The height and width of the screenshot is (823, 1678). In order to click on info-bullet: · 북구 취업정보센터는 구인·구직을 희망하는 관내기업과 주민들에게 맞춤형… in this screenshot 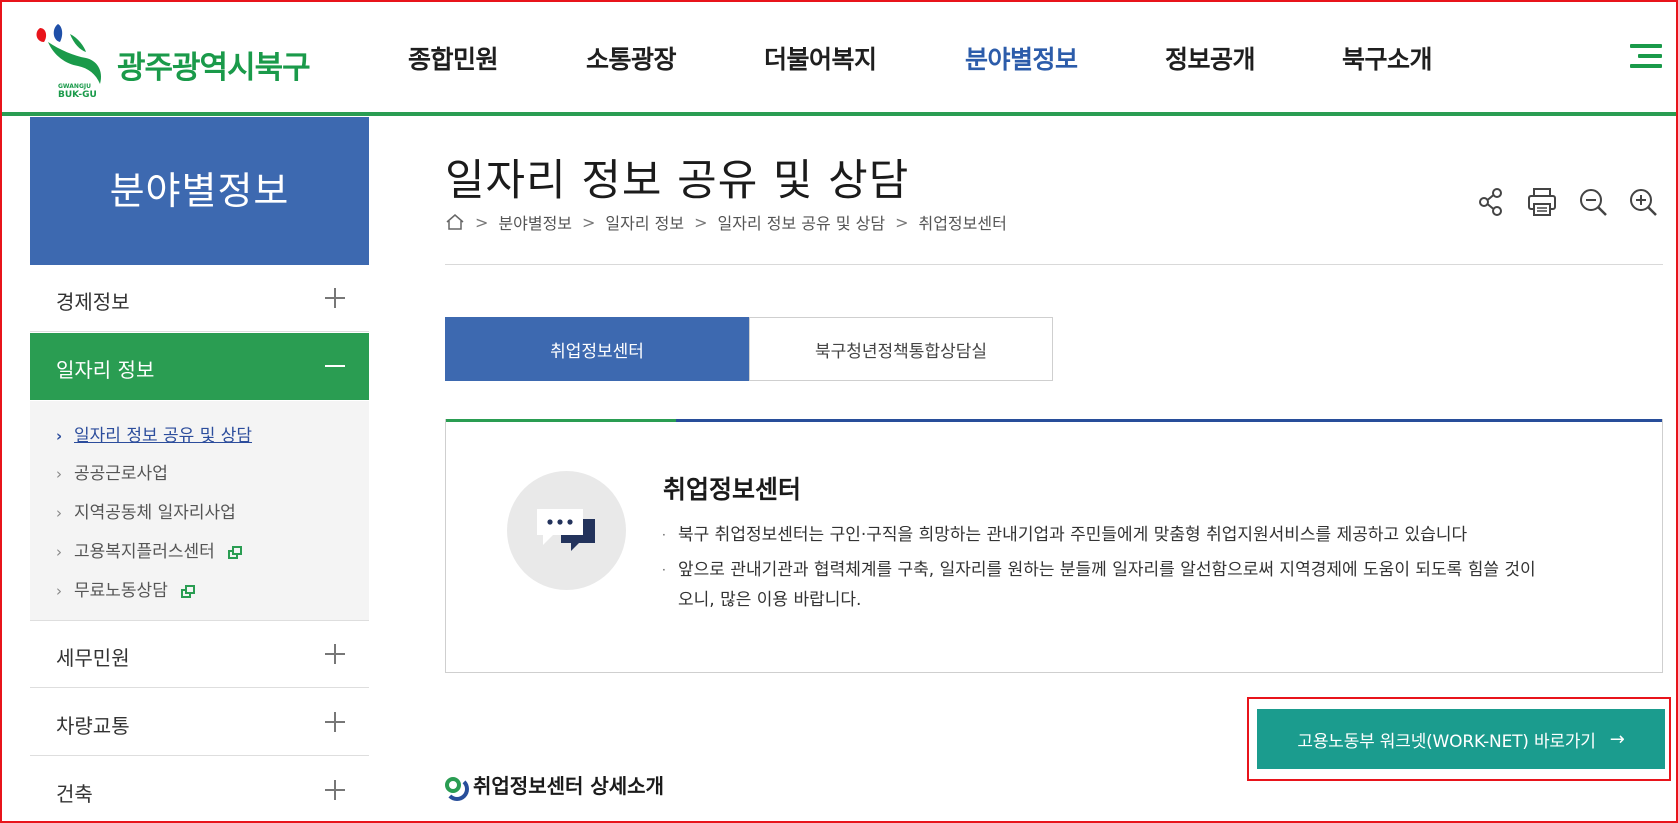, I will do `click(1102, 535)`.